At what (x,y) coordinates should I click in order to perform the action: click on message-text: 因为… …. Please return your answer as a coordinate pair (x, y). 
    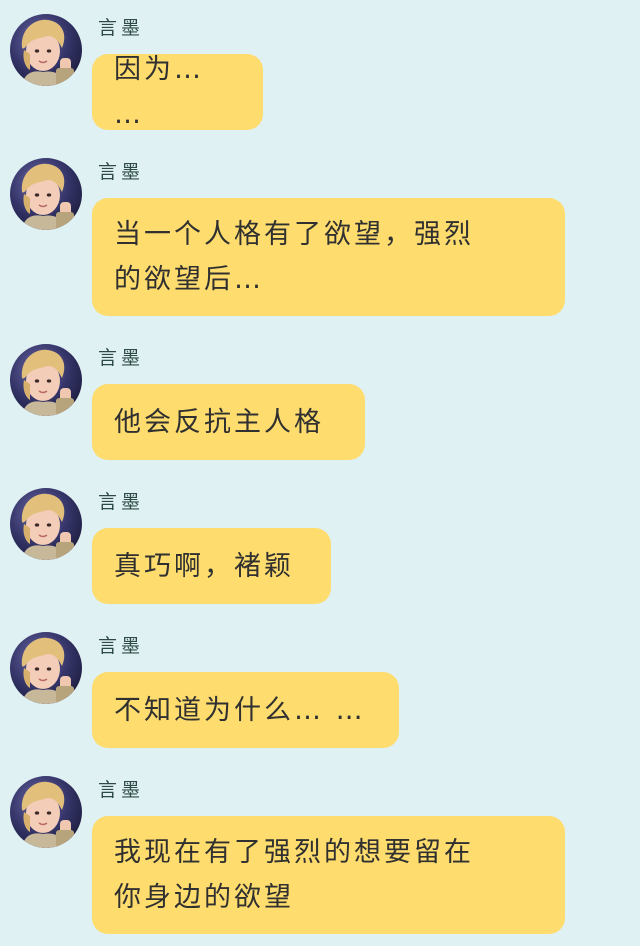
    Looking at the image, I should click on (165, 92).